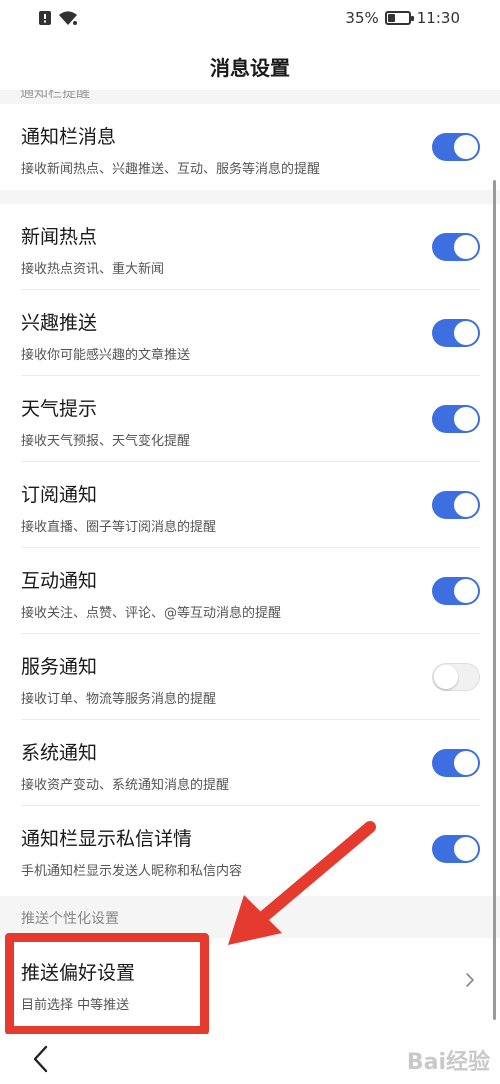 The width and height of the screenshot is (500, 1084). I want to click on watermark: Bai经验, so click(448, 1062).